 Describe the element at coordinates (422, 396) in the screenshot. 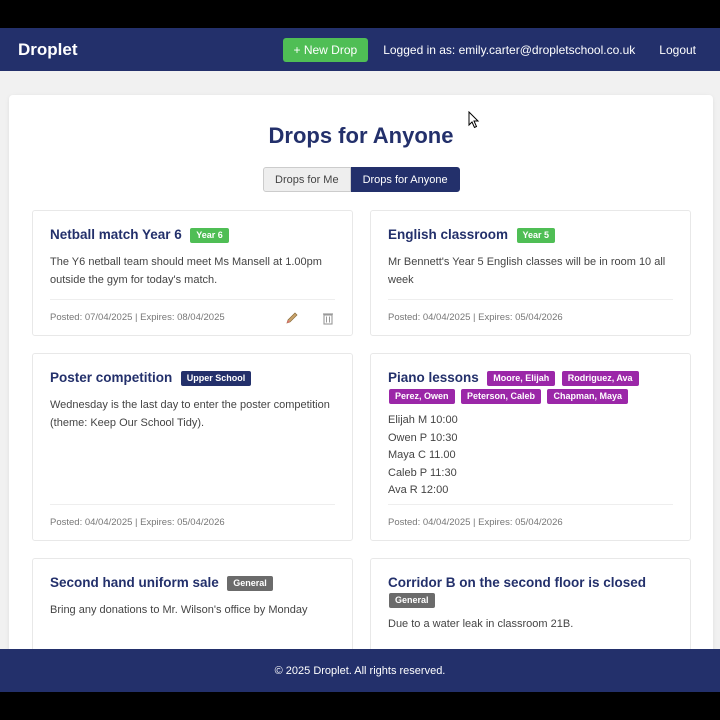

I see `student-badge: Perez, Owen` at that location.